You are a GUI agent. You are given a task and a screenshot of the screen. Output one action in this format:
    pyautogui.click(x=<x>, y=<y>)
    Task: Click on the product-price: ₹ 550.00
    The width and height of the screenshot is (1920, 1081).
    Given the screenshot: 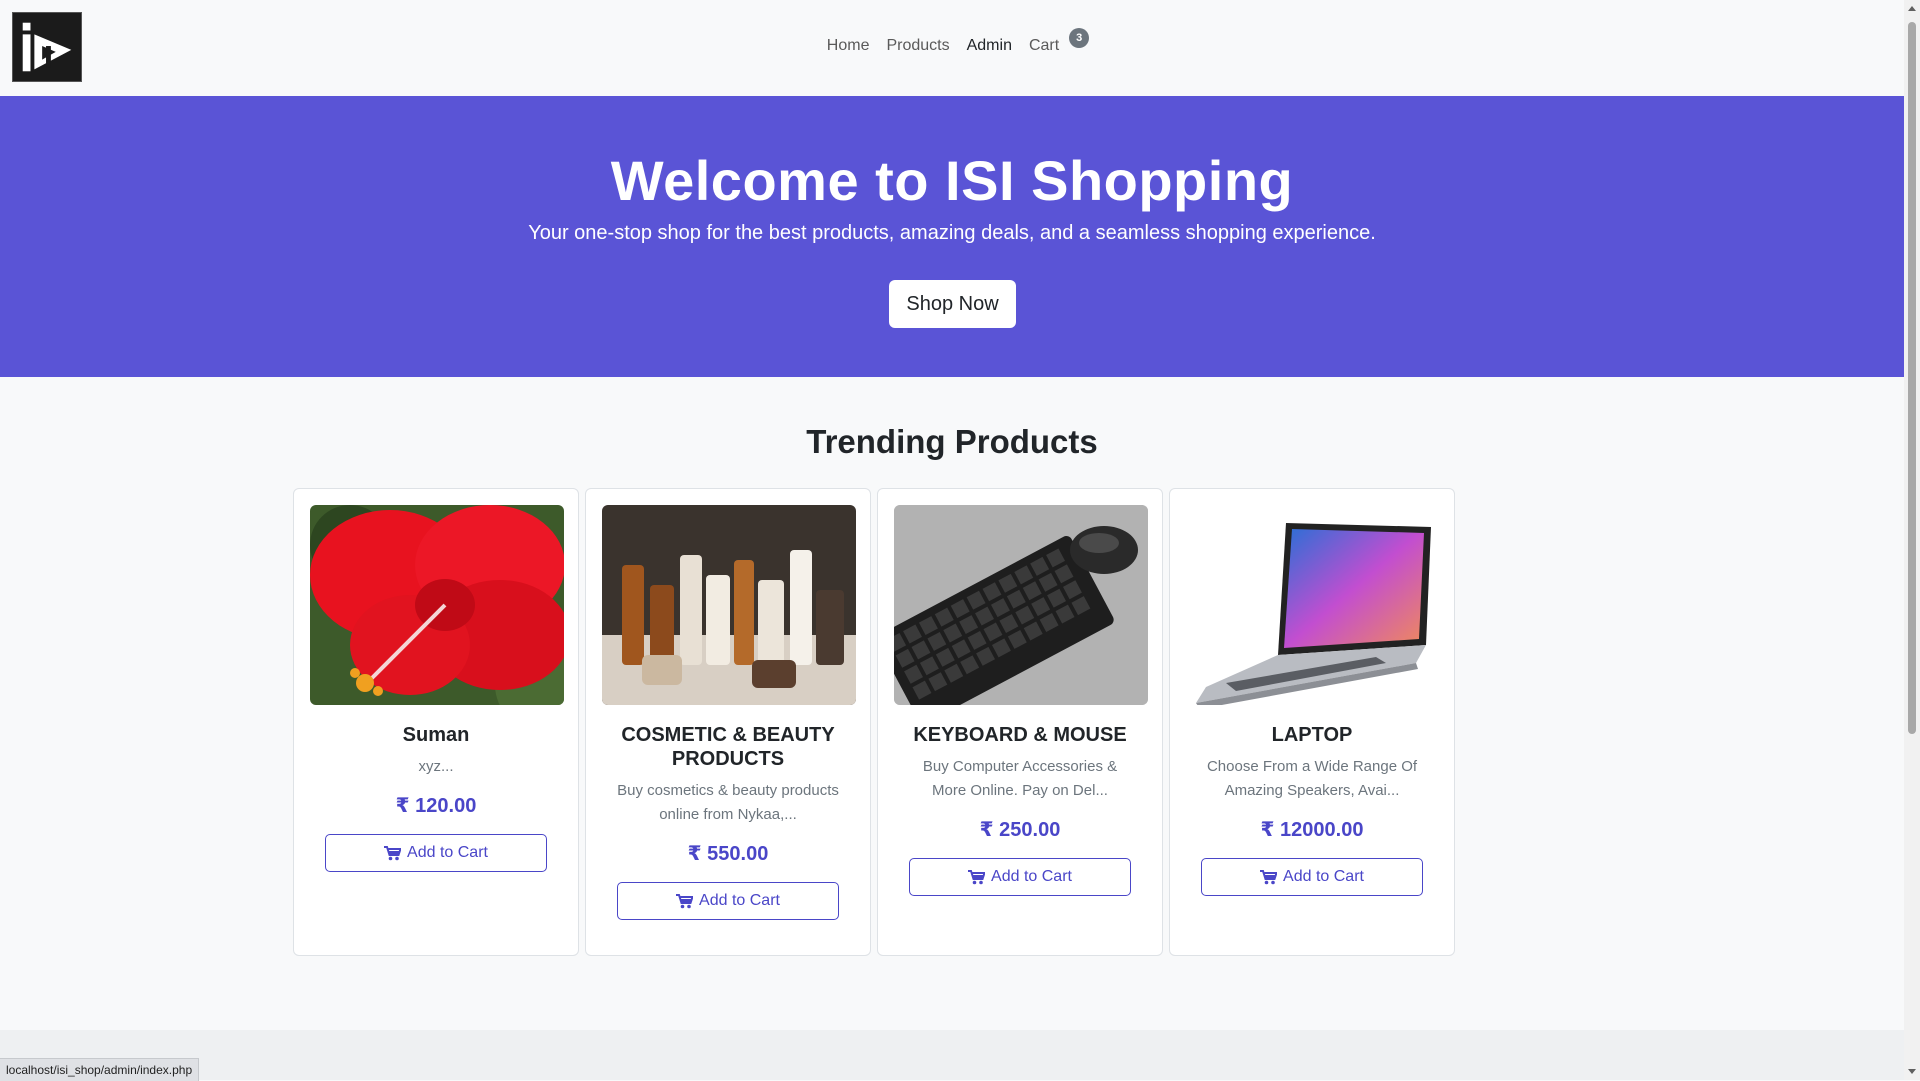 What is the action you would take?
    pyautogui.click(x=728, y=854)
    